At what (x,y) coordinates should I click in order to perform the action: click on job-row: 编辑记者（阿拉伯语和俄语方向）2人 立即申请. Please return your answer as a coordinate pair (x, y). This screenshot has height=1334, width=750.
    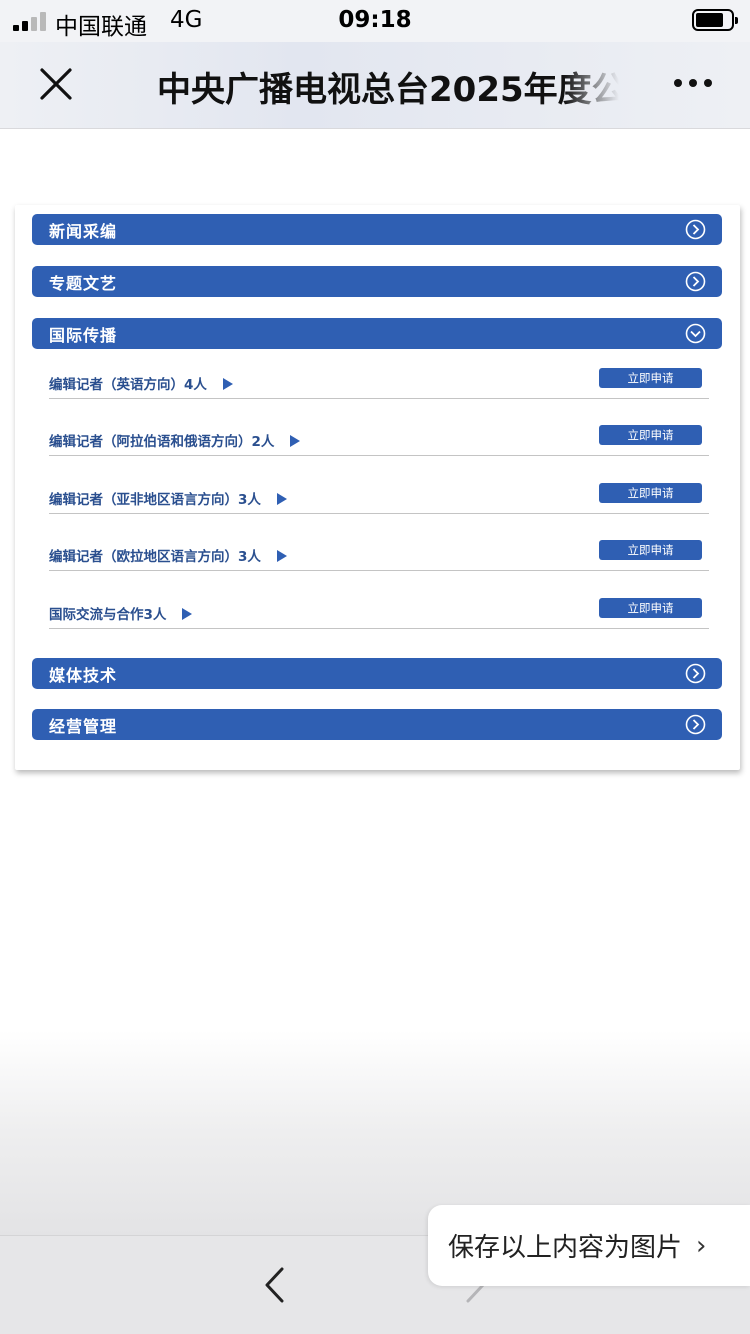
    Looking at the image, I should click on (379, 440).